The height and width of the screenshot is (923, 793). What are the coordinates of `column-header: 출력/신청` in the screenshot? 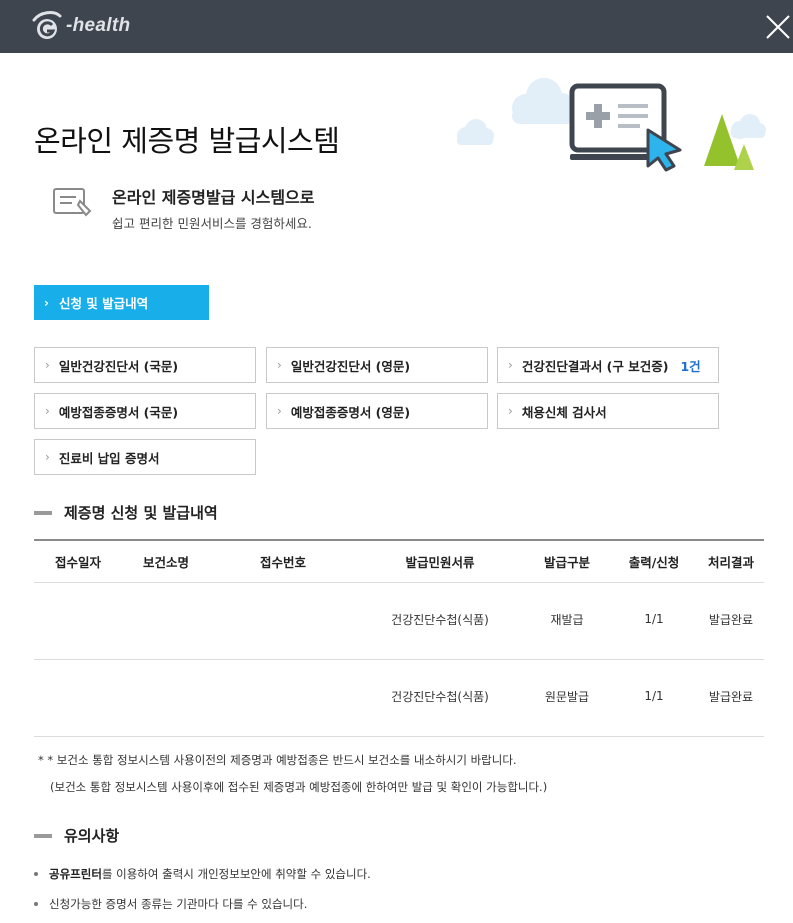 It's located at (654, 561).